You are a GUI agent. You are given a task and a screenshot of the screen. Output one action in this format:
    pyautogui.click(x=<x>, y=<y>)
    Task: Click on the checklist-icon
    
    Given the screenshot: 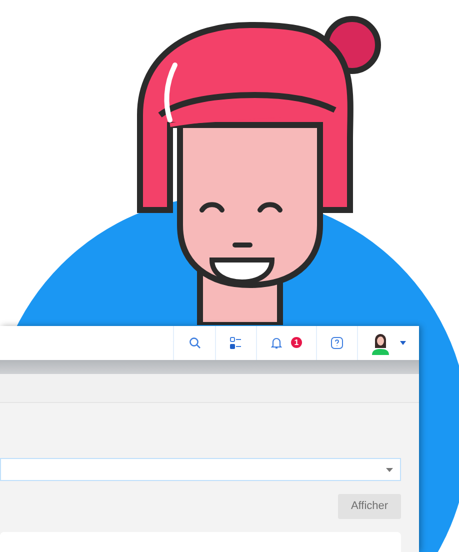 What is the action you would take?
    pyautogui.click(x=236, y=342)
    